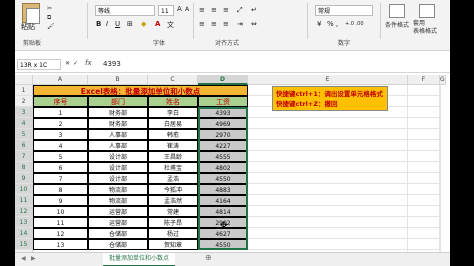 The height and width of the screenshot is (266, 474). I want to click on decrease-font-icon: A, so click(187, 9).